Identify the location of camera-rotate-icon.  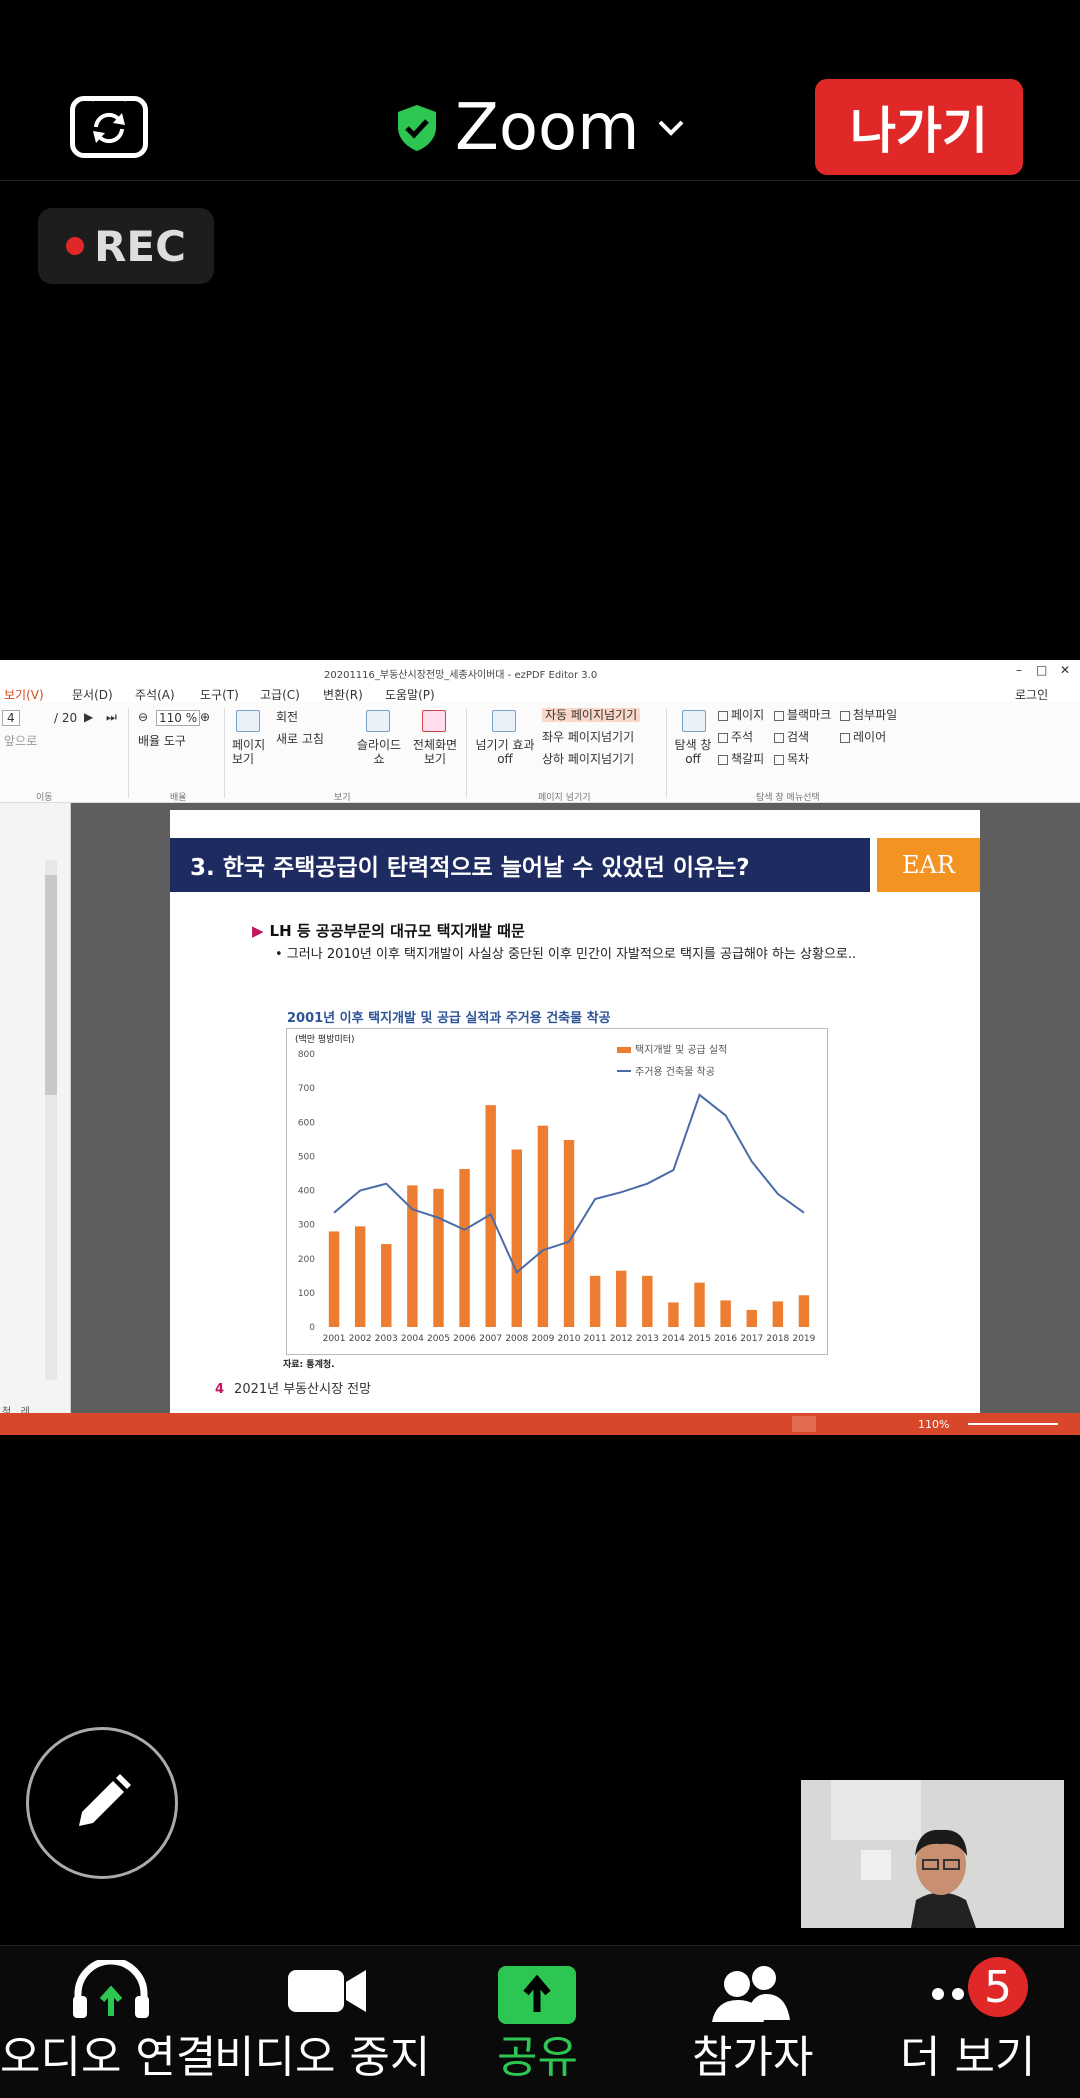
(109, 122).